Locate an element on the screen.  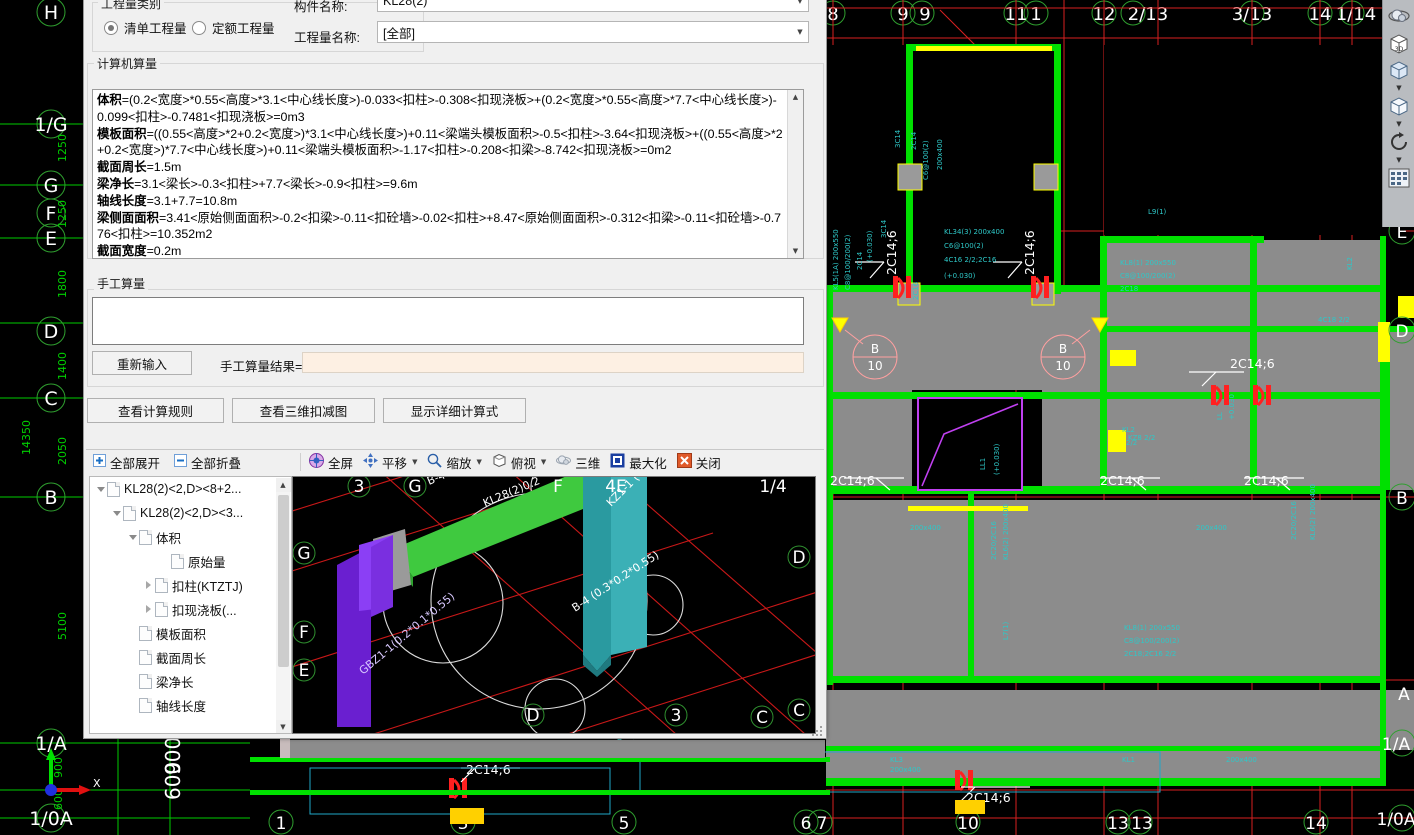
reset-input-button: 重新输入 is located at coordinates (142, 363).